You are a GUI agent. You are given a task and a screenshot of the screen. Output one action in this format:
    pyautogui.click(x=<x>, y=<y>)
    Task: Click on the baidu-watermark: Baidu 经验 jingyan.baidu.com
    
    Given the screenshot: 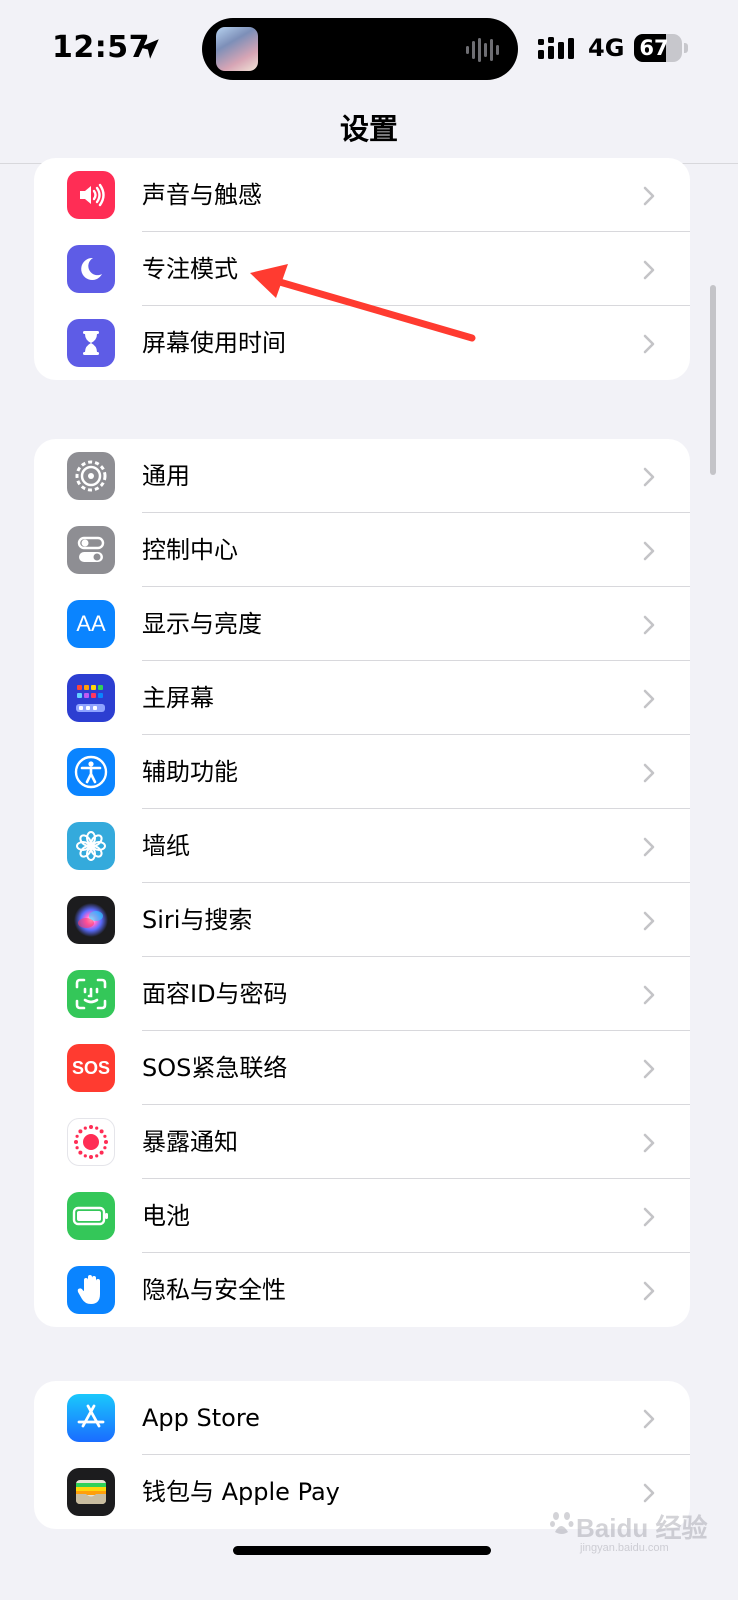 What is the action you would take?
    pyautogui.click(x=635, y=1530)
    